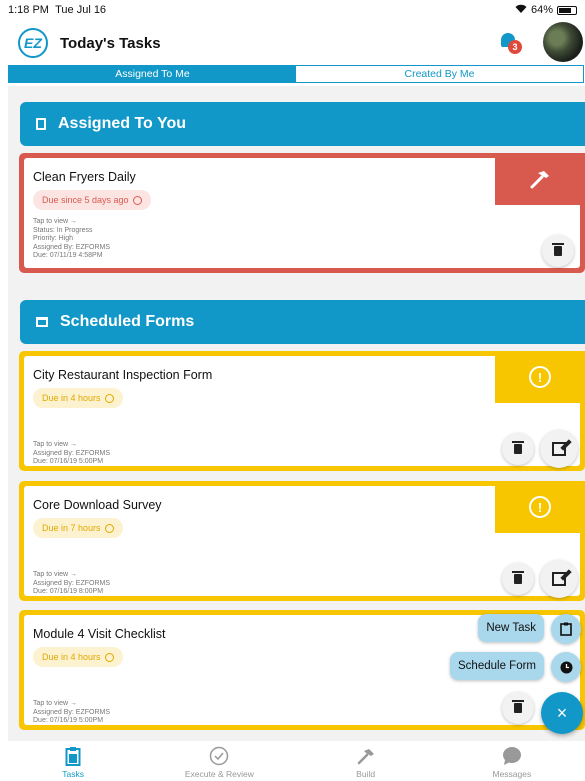 This screenshot has height=781, width=585. Describe the element at coordinates (541, 10) in the screenshot. I see `battery-percent: 64%` at that location.